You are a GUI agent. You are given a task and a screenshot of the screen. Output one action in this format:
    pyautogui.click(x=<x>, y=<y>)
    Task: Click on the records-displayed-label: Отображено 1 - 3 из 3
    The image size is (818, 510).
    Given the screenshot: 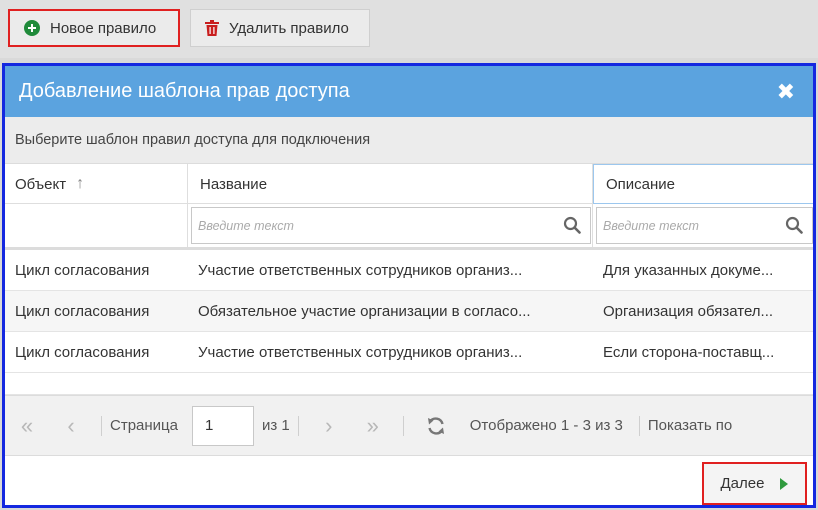 What is the action you would take?
    pyautogui.click(x=546, y=425)
    